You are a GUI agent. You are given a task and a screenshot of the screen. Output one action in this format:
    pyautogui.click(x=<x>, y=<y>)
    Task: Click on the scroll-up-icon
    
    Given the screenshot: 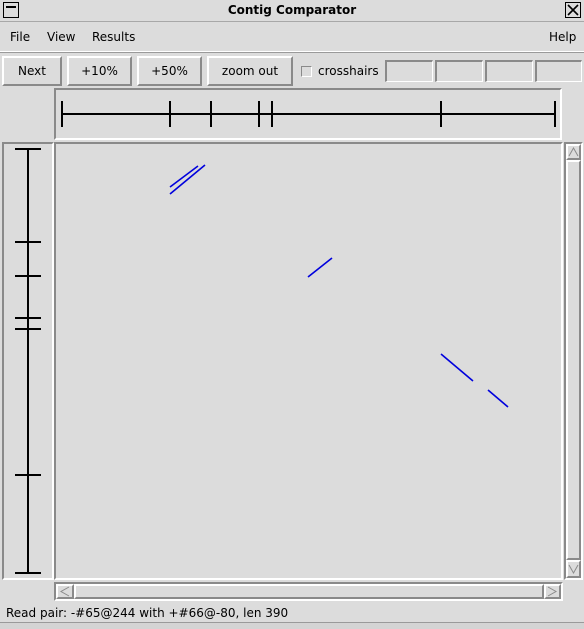 What is the action you would take?
    pyautogui.click(x=573, y=152)
    